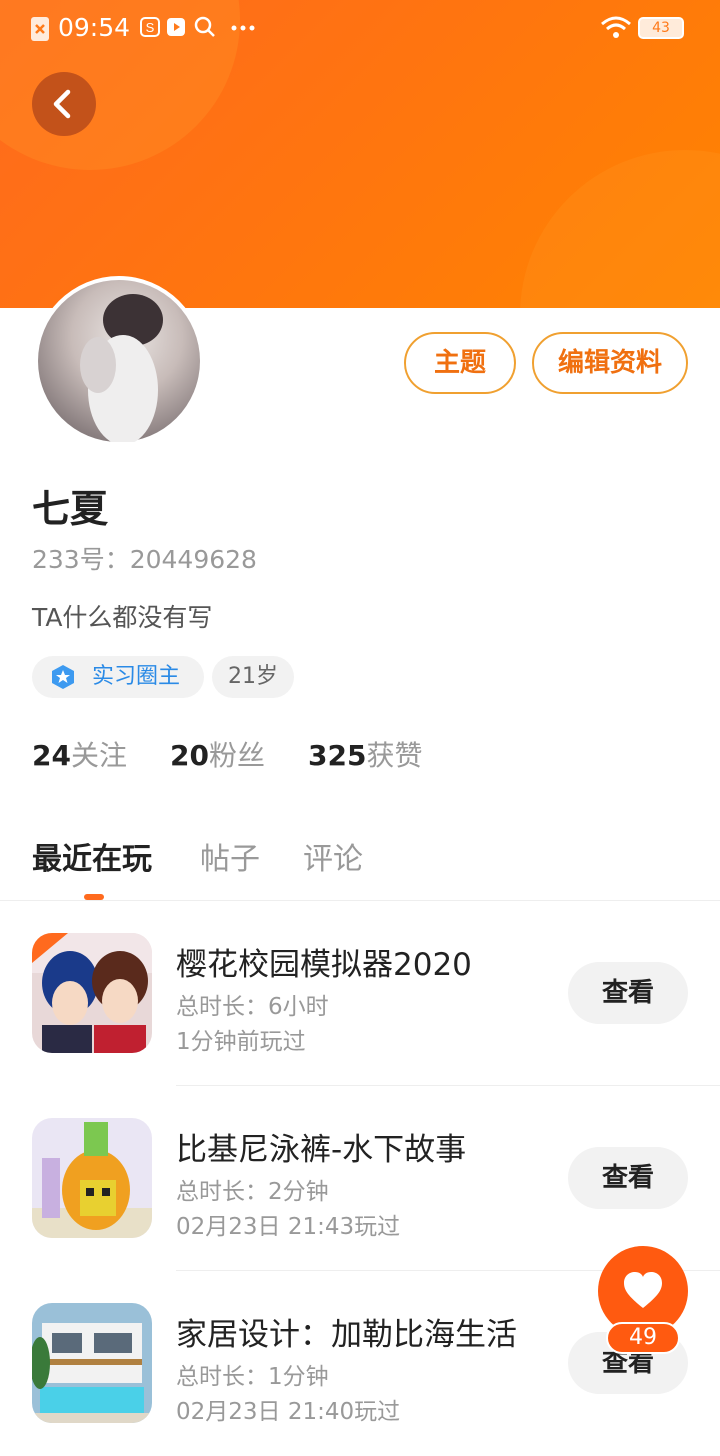  Describe the element at coordinates (360, 993) in the screenshot. I see `list-item: 樱花校园模拟器2020 总时长：6小时 1分钟前玩过 查看` at that location.